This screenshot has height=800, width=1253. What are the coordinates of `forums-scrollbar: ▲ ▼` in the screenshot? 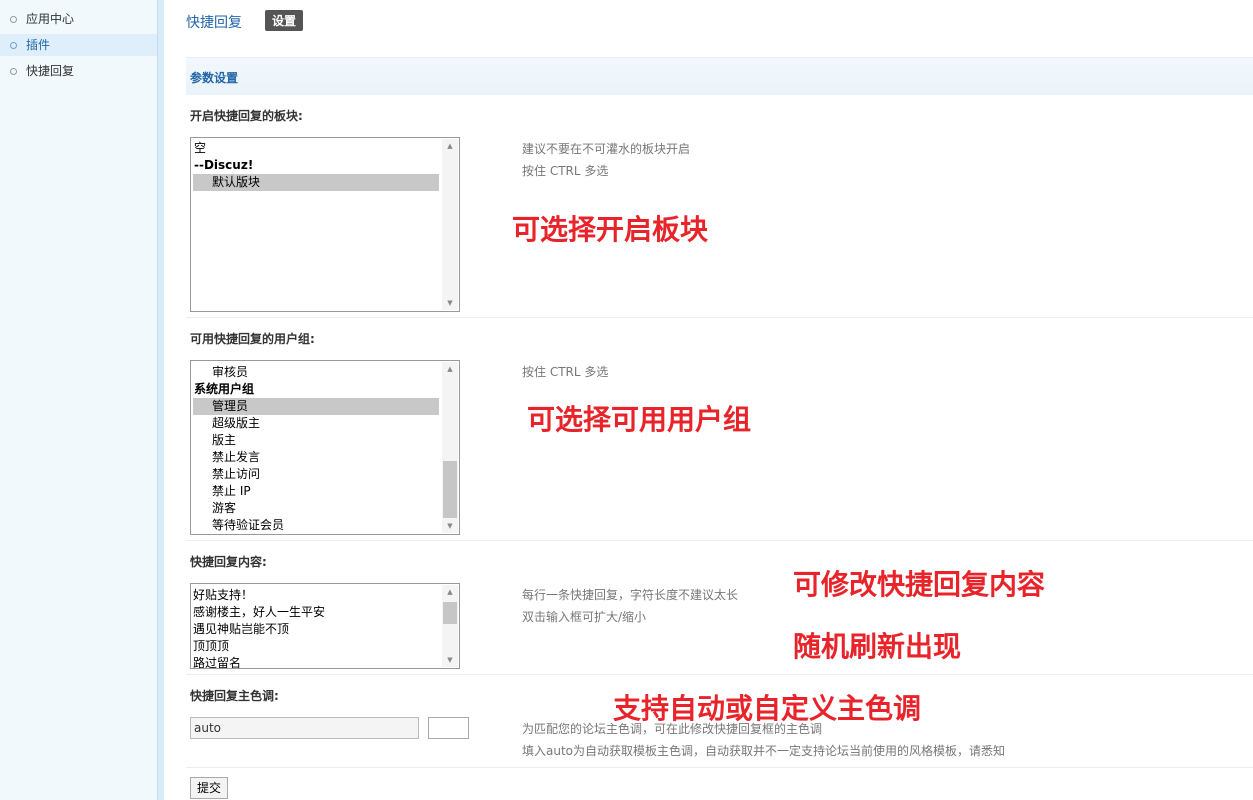 It's located at (450, 224).